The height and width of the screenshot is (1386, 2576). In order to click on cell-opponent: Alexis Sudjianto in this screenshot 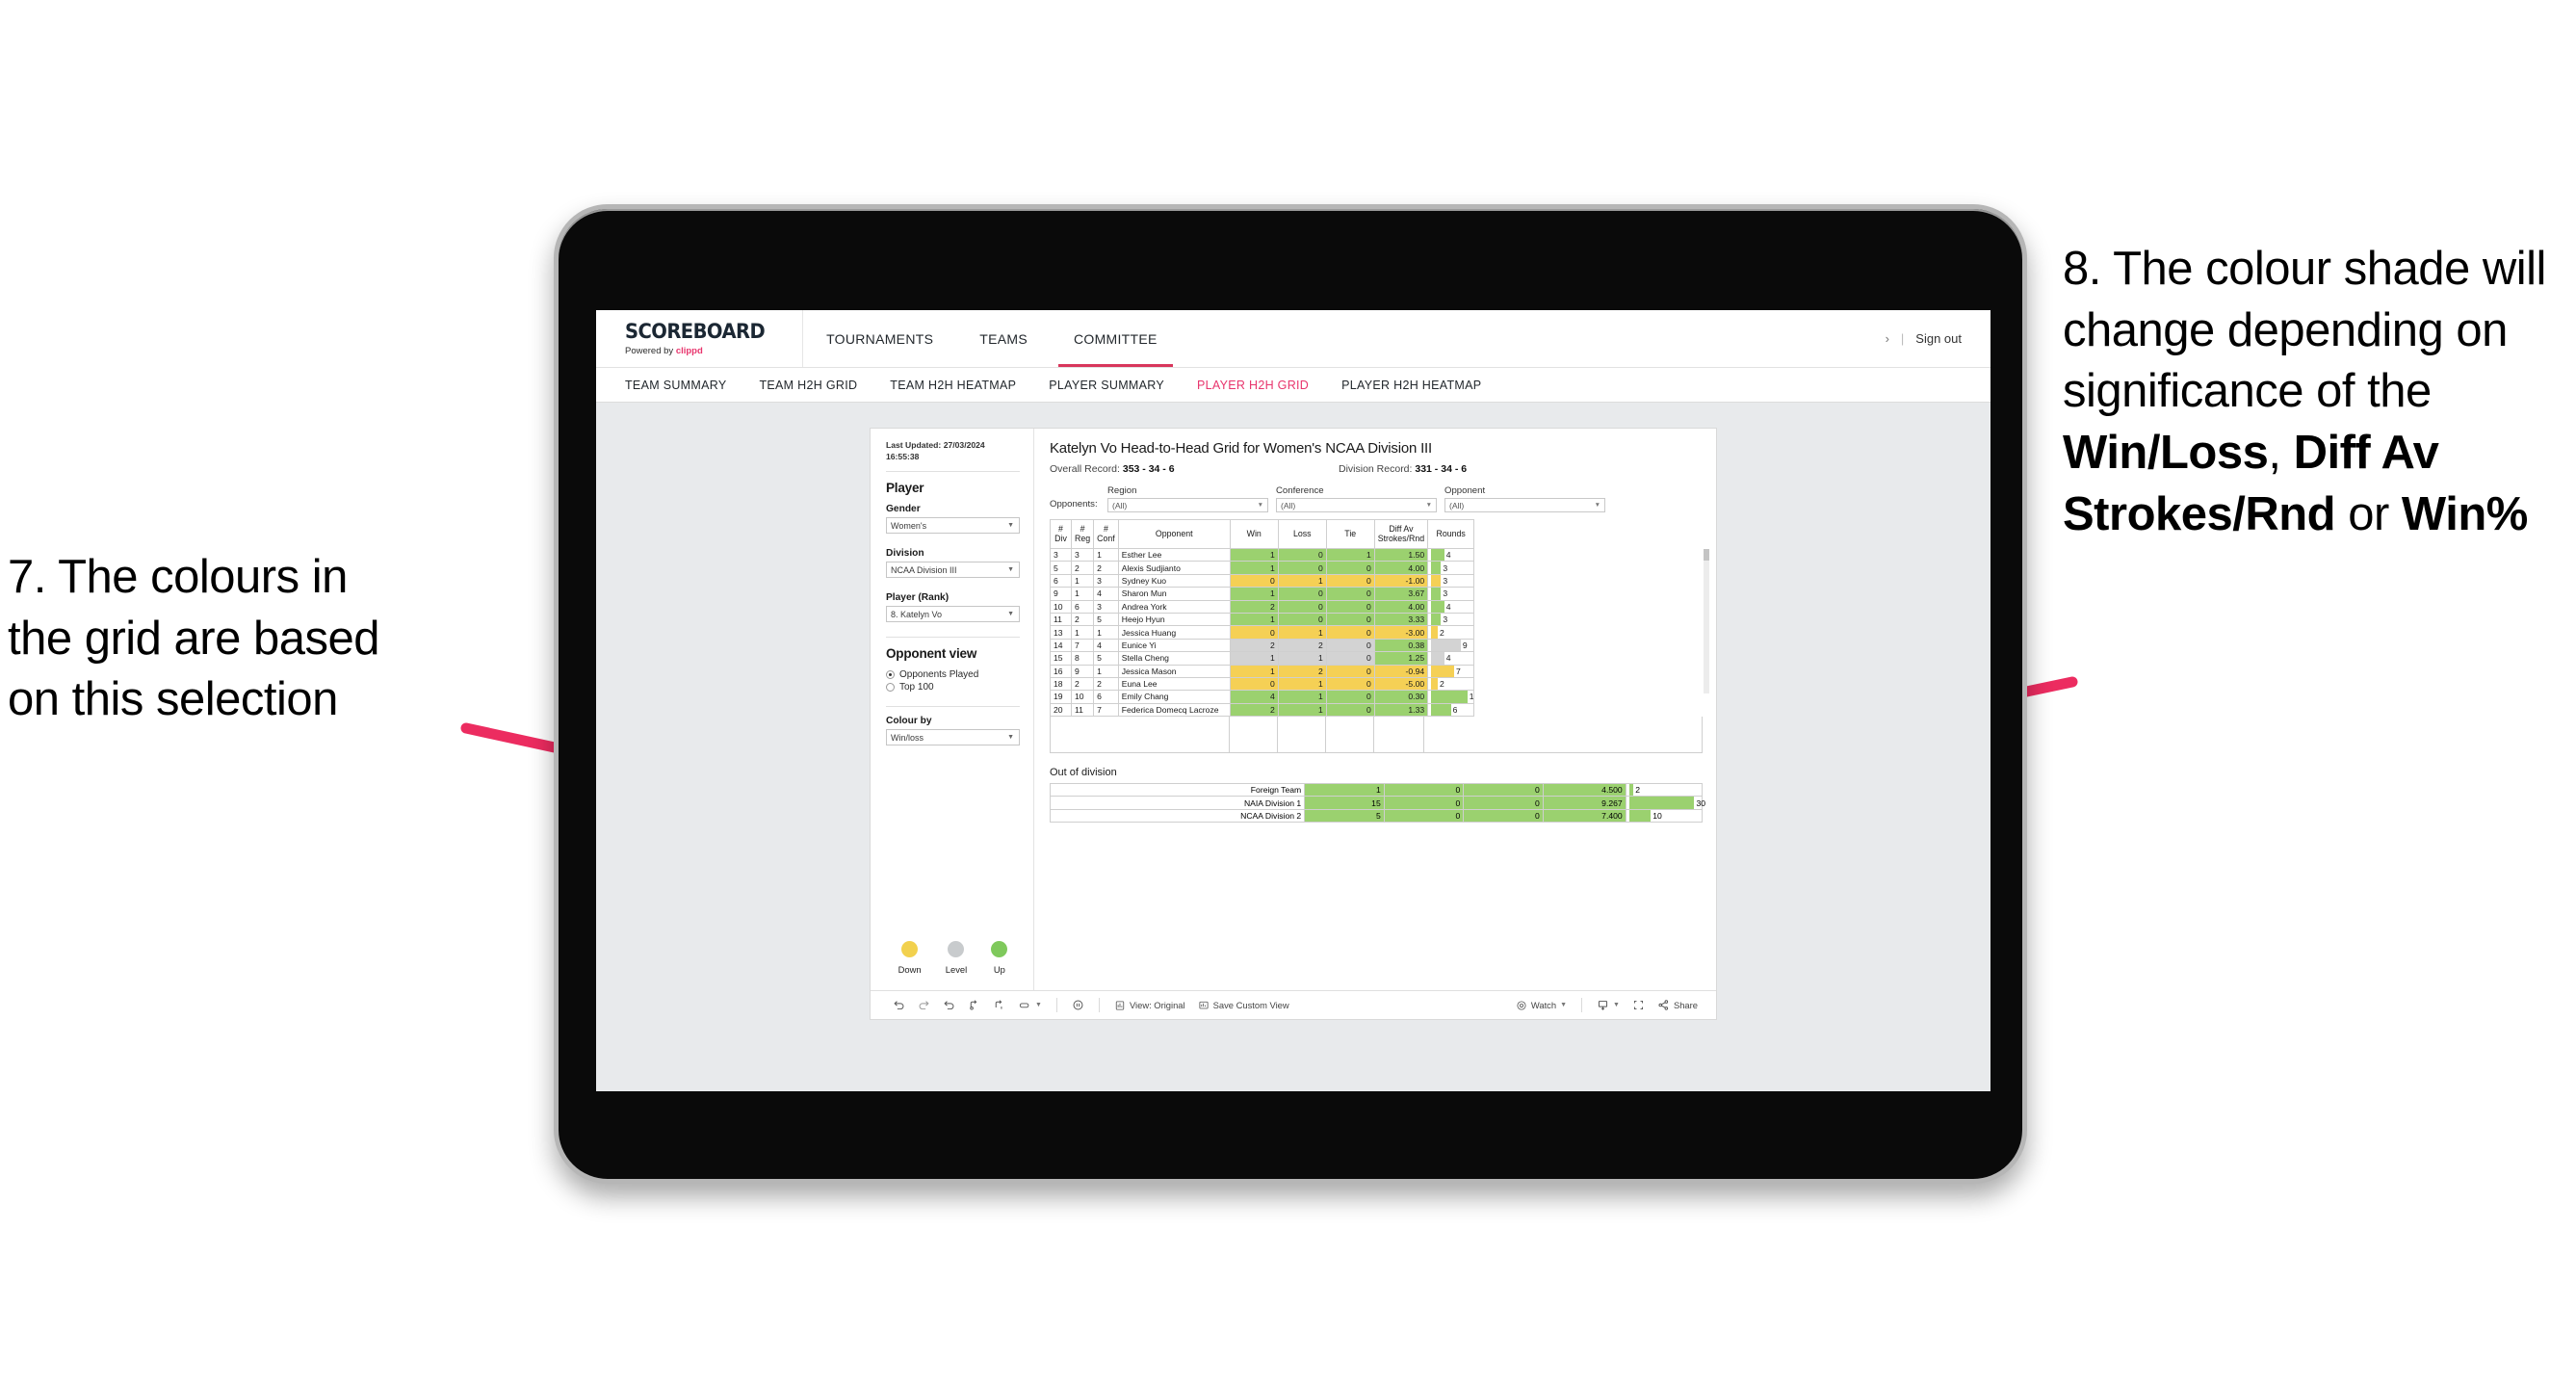, I will do `click(1174, 568)`.